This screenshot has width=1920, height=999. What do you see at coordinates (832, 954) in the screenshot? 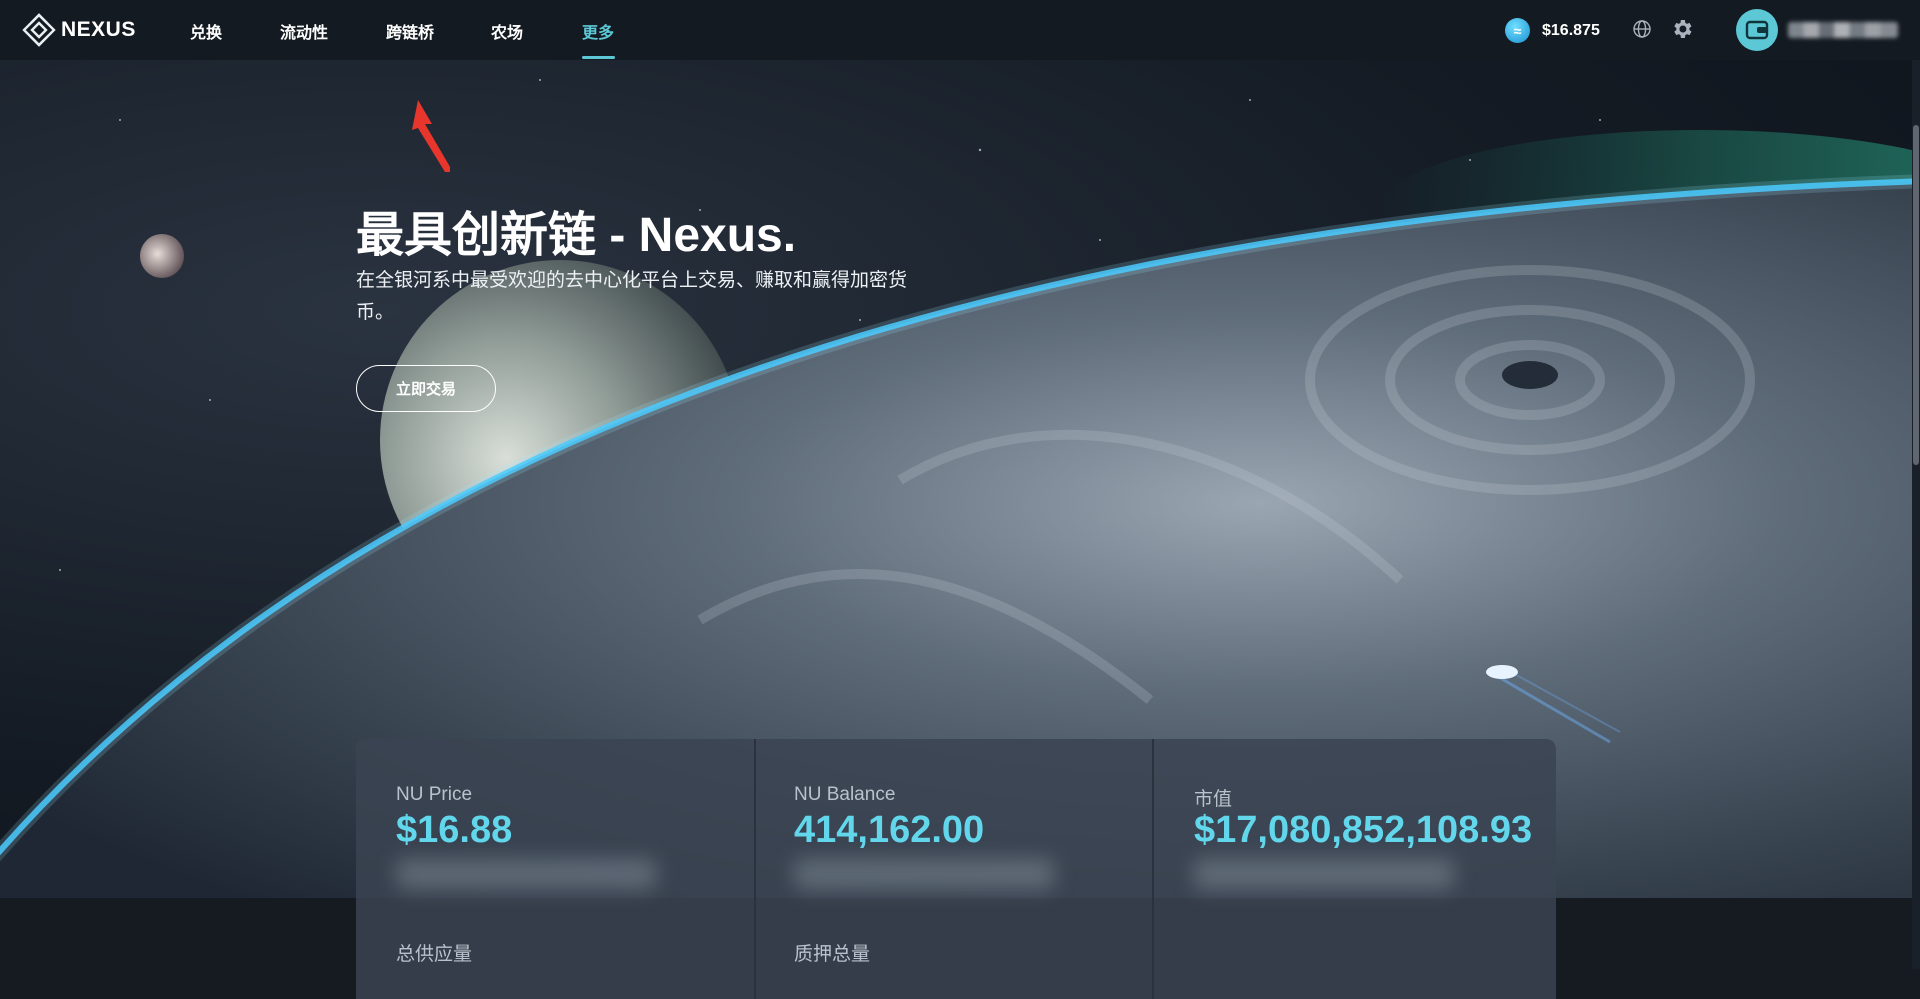
I see `stat-label: 质押总量` at bounding box center [832, 954].